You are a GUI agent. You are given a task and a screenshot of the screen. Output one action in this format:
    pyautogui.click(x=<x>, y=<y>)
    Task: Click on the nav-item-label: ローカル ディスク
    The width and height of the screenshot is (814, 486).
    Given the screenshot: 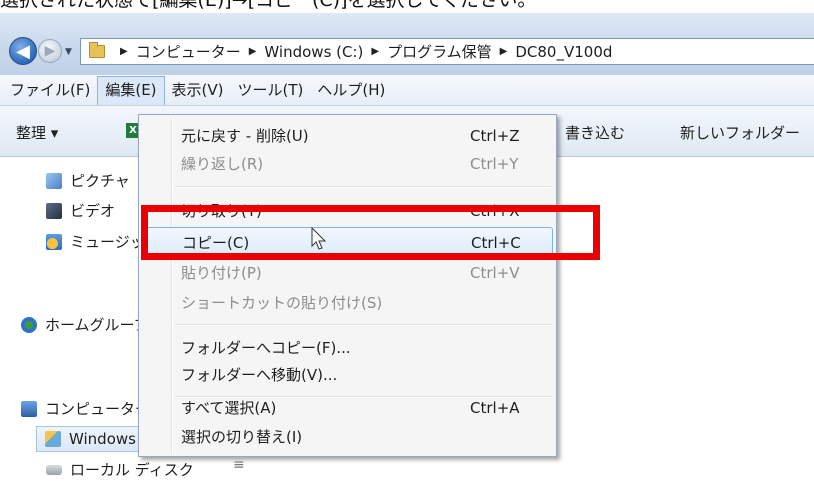 What is the action you would take?
    pyautogui.click(x=132, y=470)
    